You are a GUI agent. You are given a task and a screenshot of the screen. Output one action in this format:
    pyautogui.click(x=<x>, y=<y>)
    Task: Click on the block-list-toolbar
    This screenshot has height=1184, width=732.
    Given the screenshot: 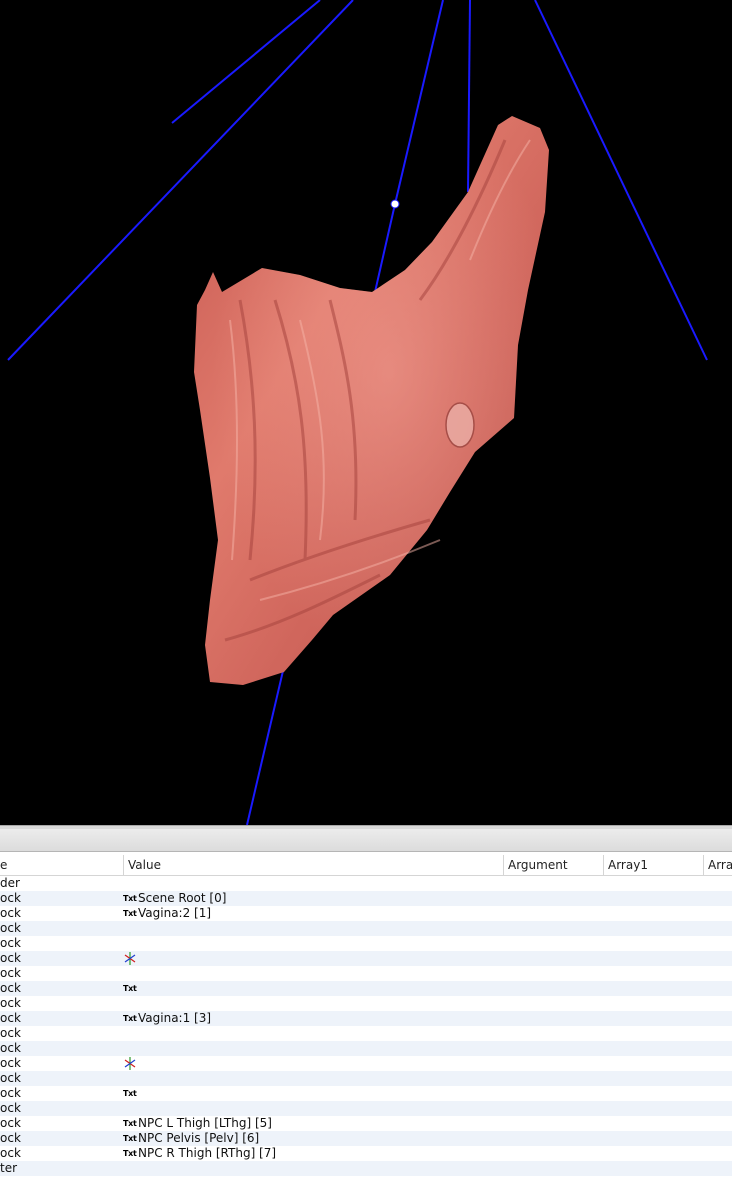 What is the action you would take?
    pyautogui.click(x=366, y=840)
    